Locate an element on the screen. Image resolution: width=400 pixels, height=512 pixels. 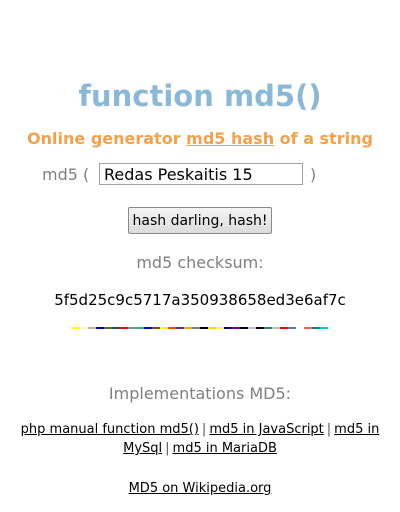
mariadb-md5-link: md5 in MariaDB is located at coordinates (225, 448).